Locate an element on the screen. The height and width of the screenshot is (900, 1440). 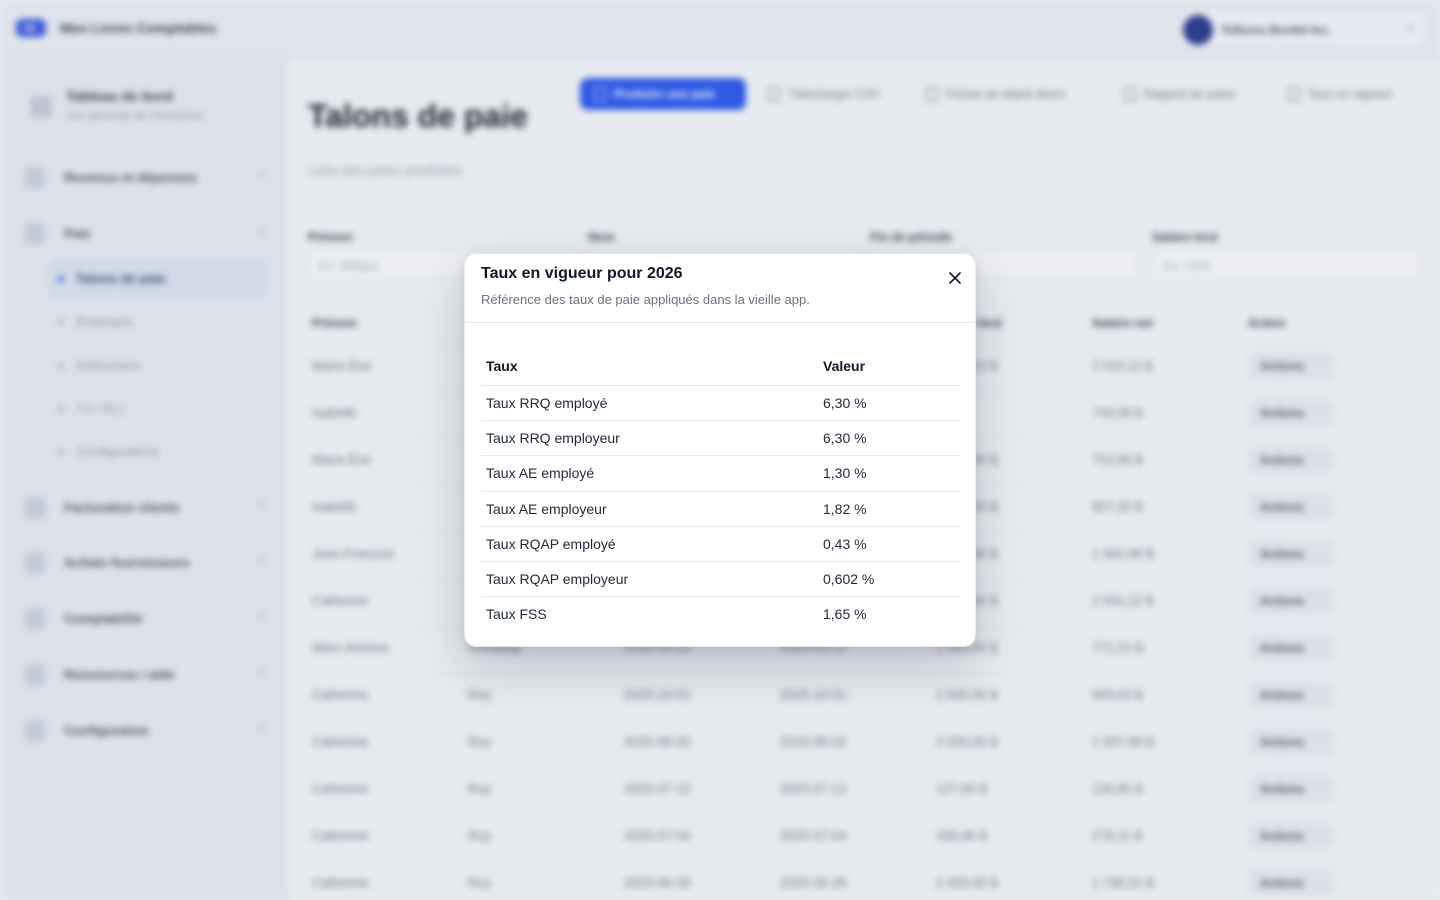
close-button is located at coordinates (955, 278).